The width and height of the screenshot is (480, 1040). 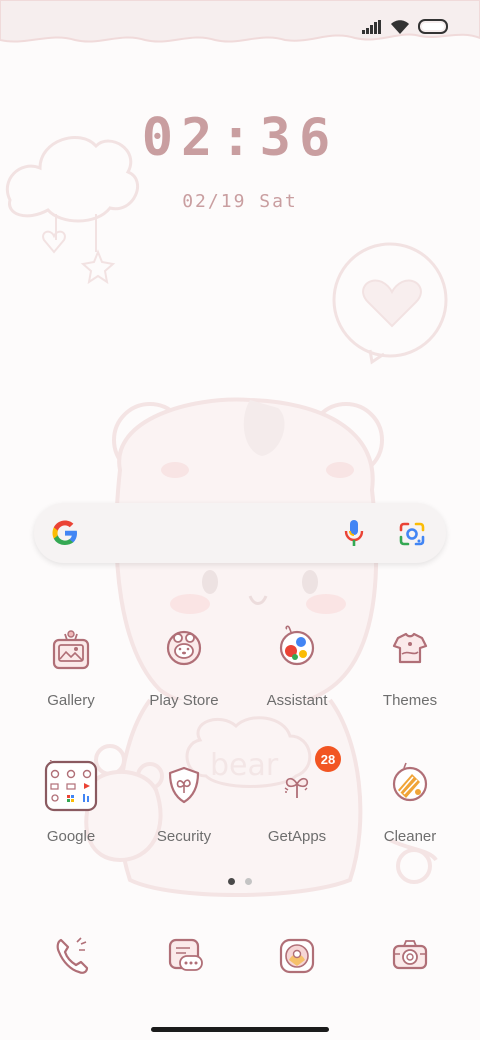 What do you see at coordinates (297, 836) in the screenshot?
I see `app-label: GetApps` at bounding box center [297, 836].